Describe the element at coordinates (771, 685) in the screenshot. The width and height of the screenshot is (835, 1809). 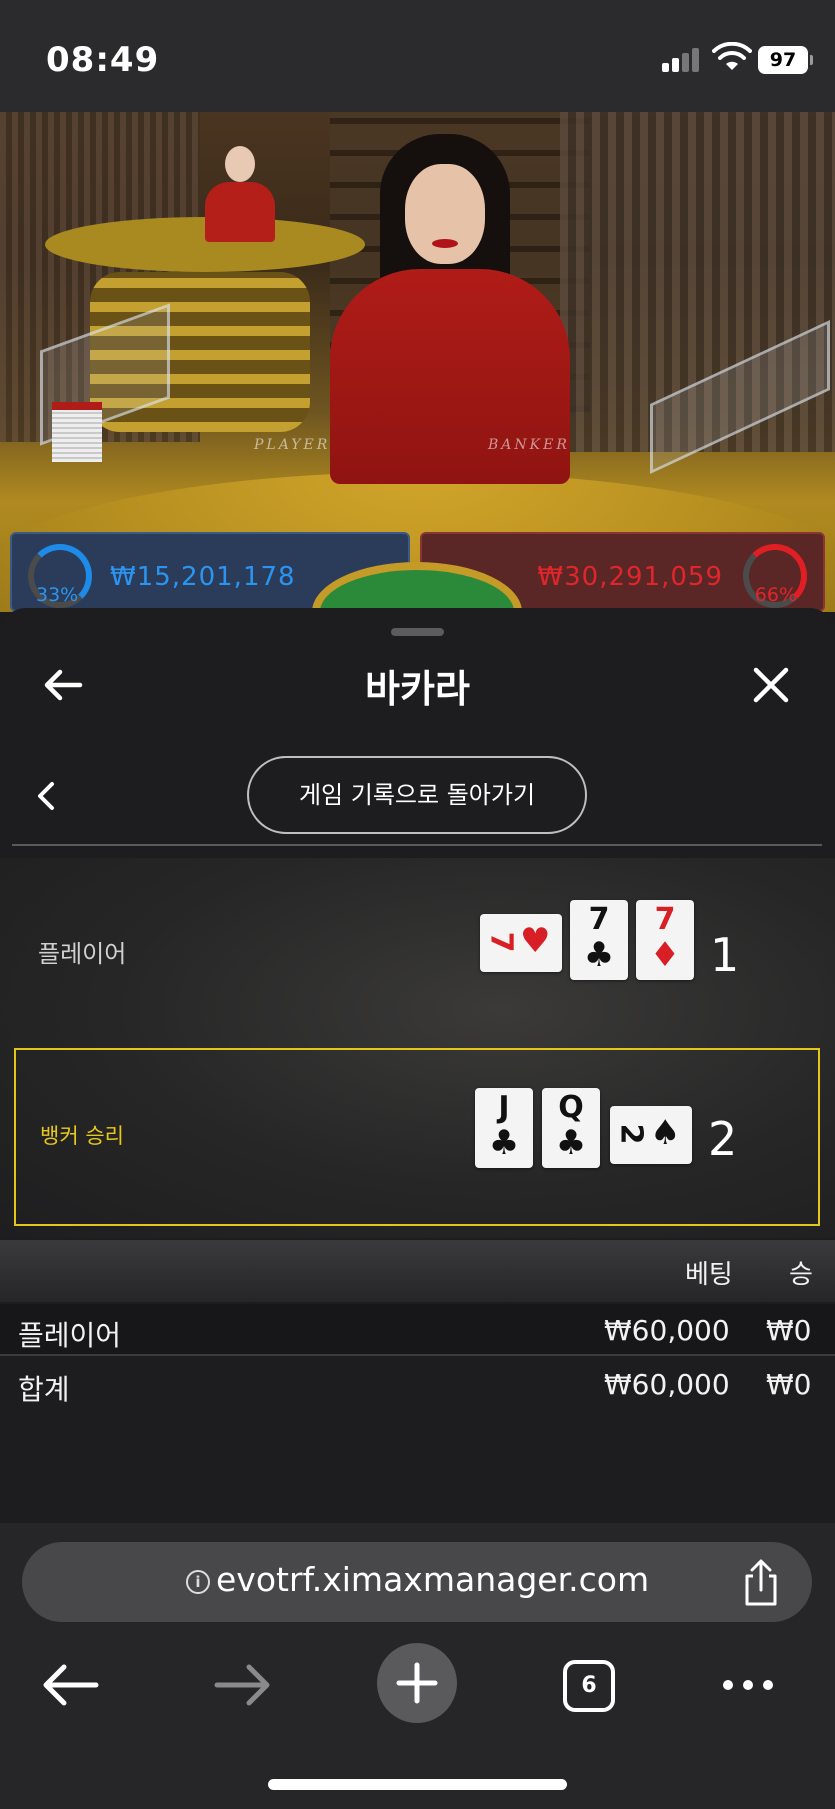
I see `close-icon` at that location.